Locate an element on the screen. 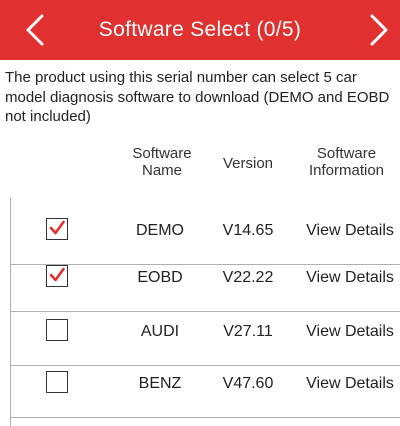  column-header-version: Version is located at coordinates (248, 163).